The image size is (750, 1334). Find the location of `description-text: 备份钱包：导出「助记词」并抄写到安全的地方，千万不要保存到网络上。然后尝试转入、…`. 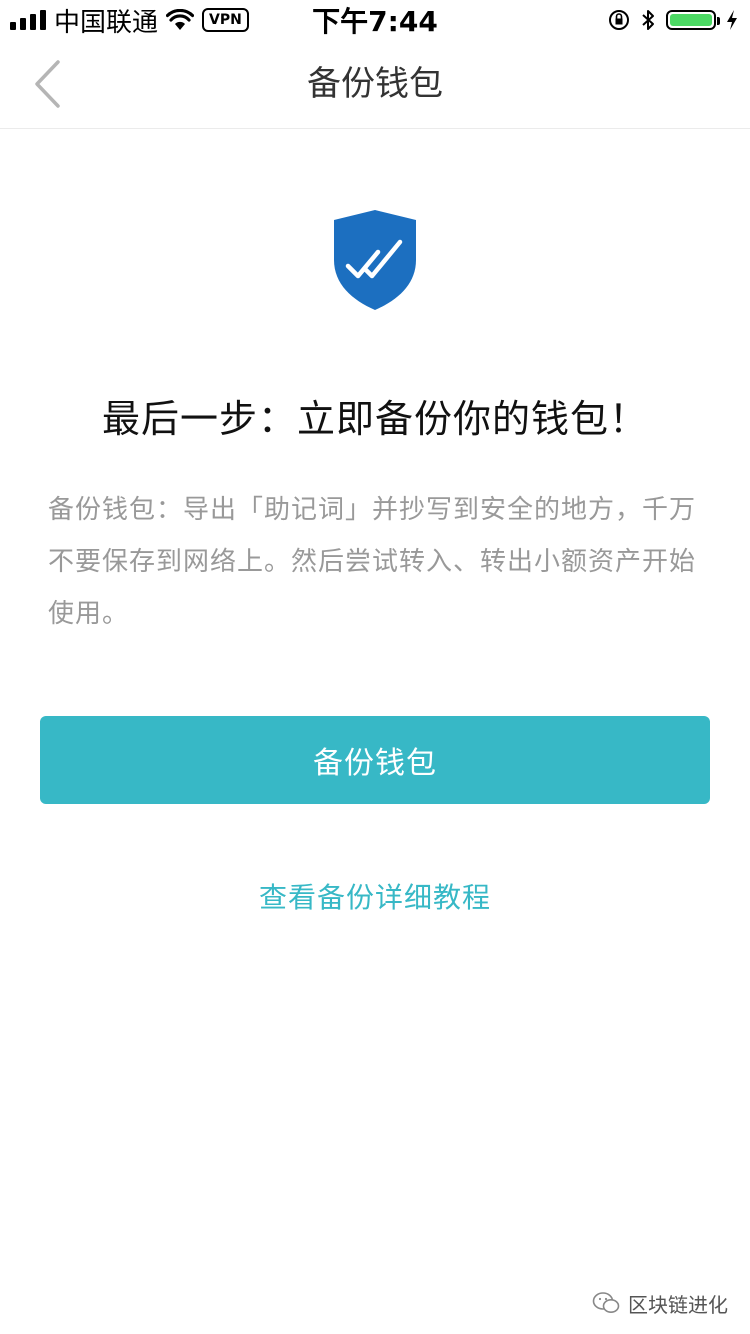

description-text: 备份钱包：导出「助记词」并抄写到安全的地方，千万不要保存到网络上。然后尝试转入、… is located at coordinates (372, 562).